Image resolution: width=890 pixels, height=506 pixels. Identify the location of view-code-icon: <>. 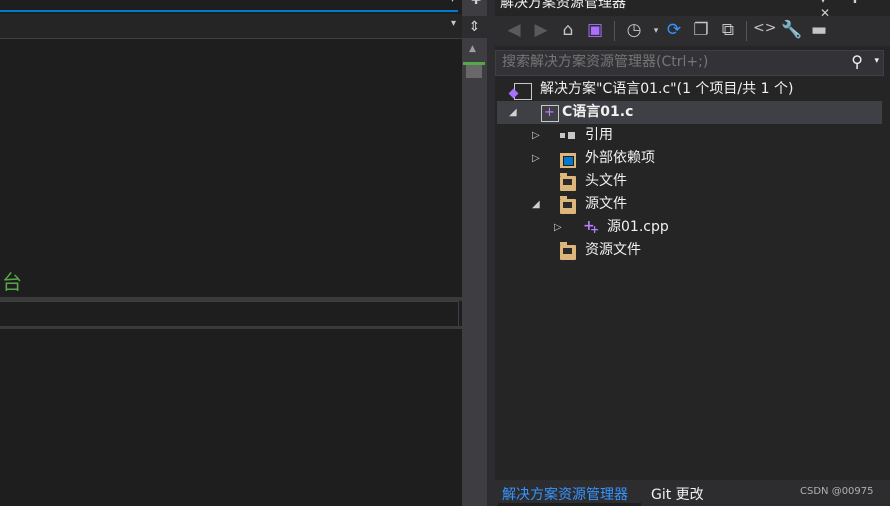
(764, 28).